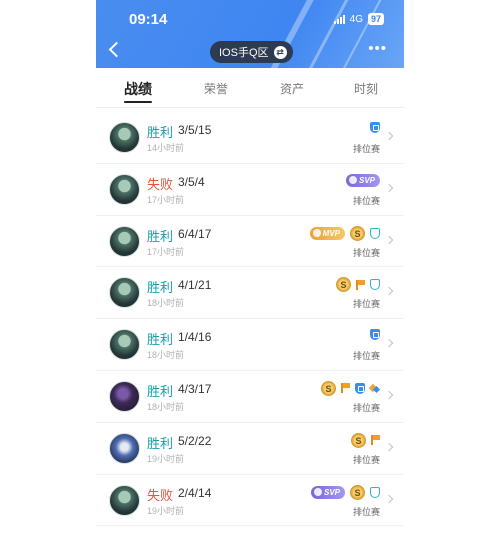 This screenshot has height=533, width=500. Describe the element at coordinates (339, 19) in the screenshot. I see `signal-icon` at that location.